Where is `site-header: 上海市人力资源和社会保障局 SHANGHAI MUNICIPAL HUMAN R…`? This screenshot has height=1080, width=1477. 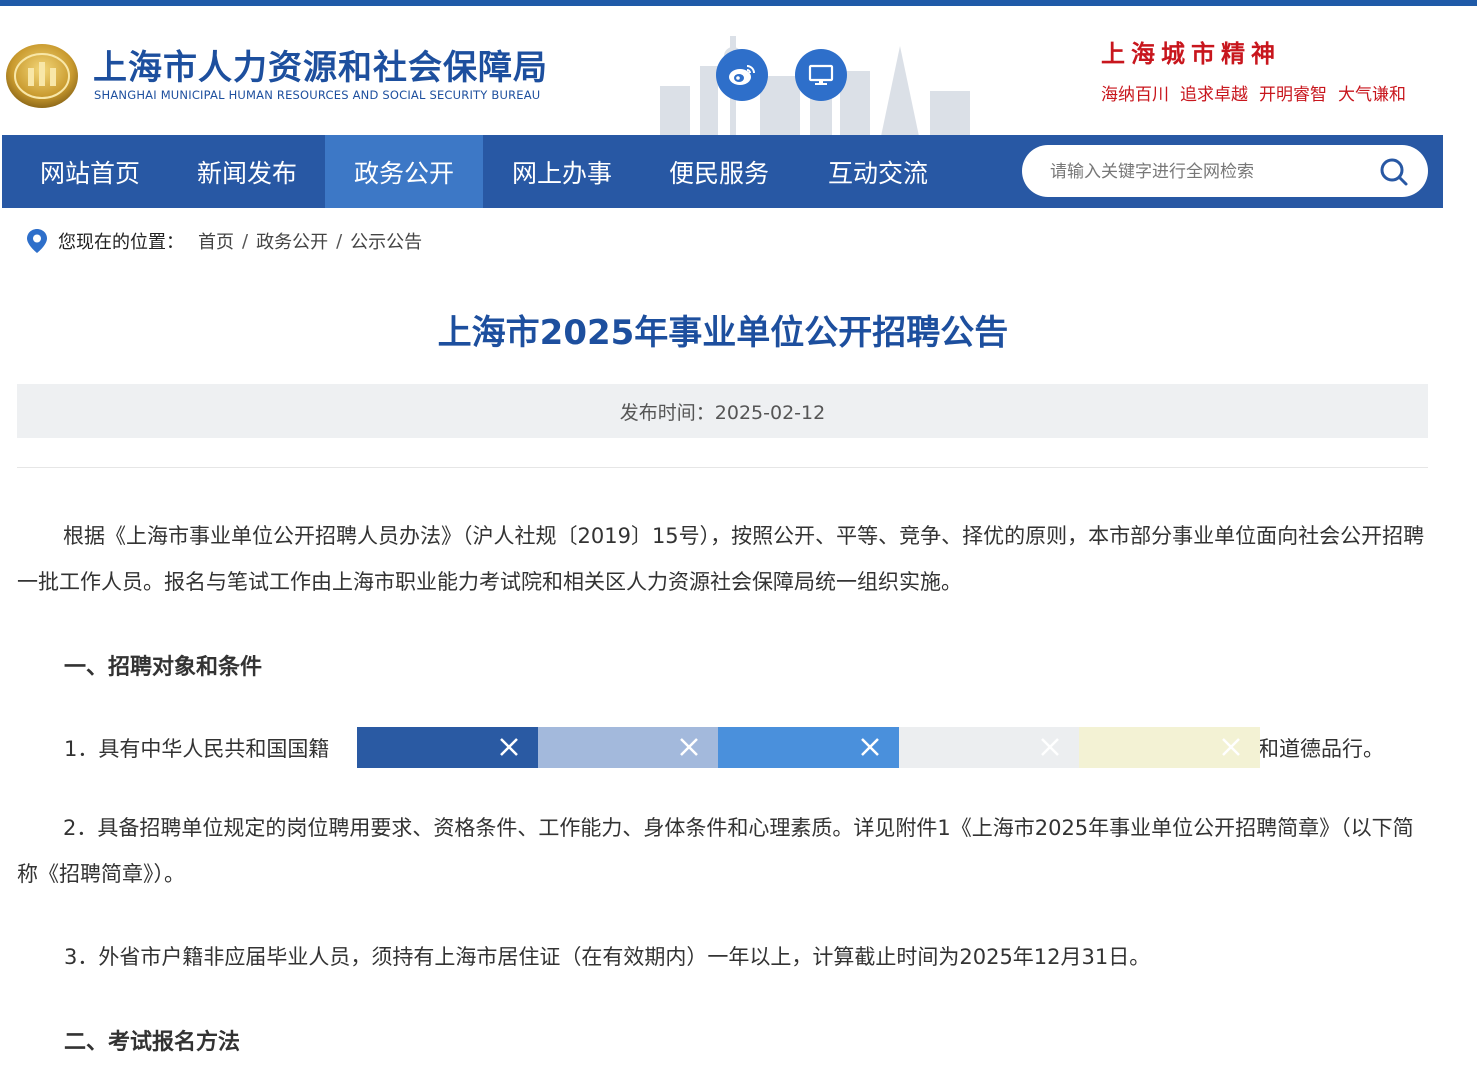
site-header: 上海市人力资源和社会保障局 SHANGHAI MUNICIPAL HUMAN R… is located at coordinates (738, 73).